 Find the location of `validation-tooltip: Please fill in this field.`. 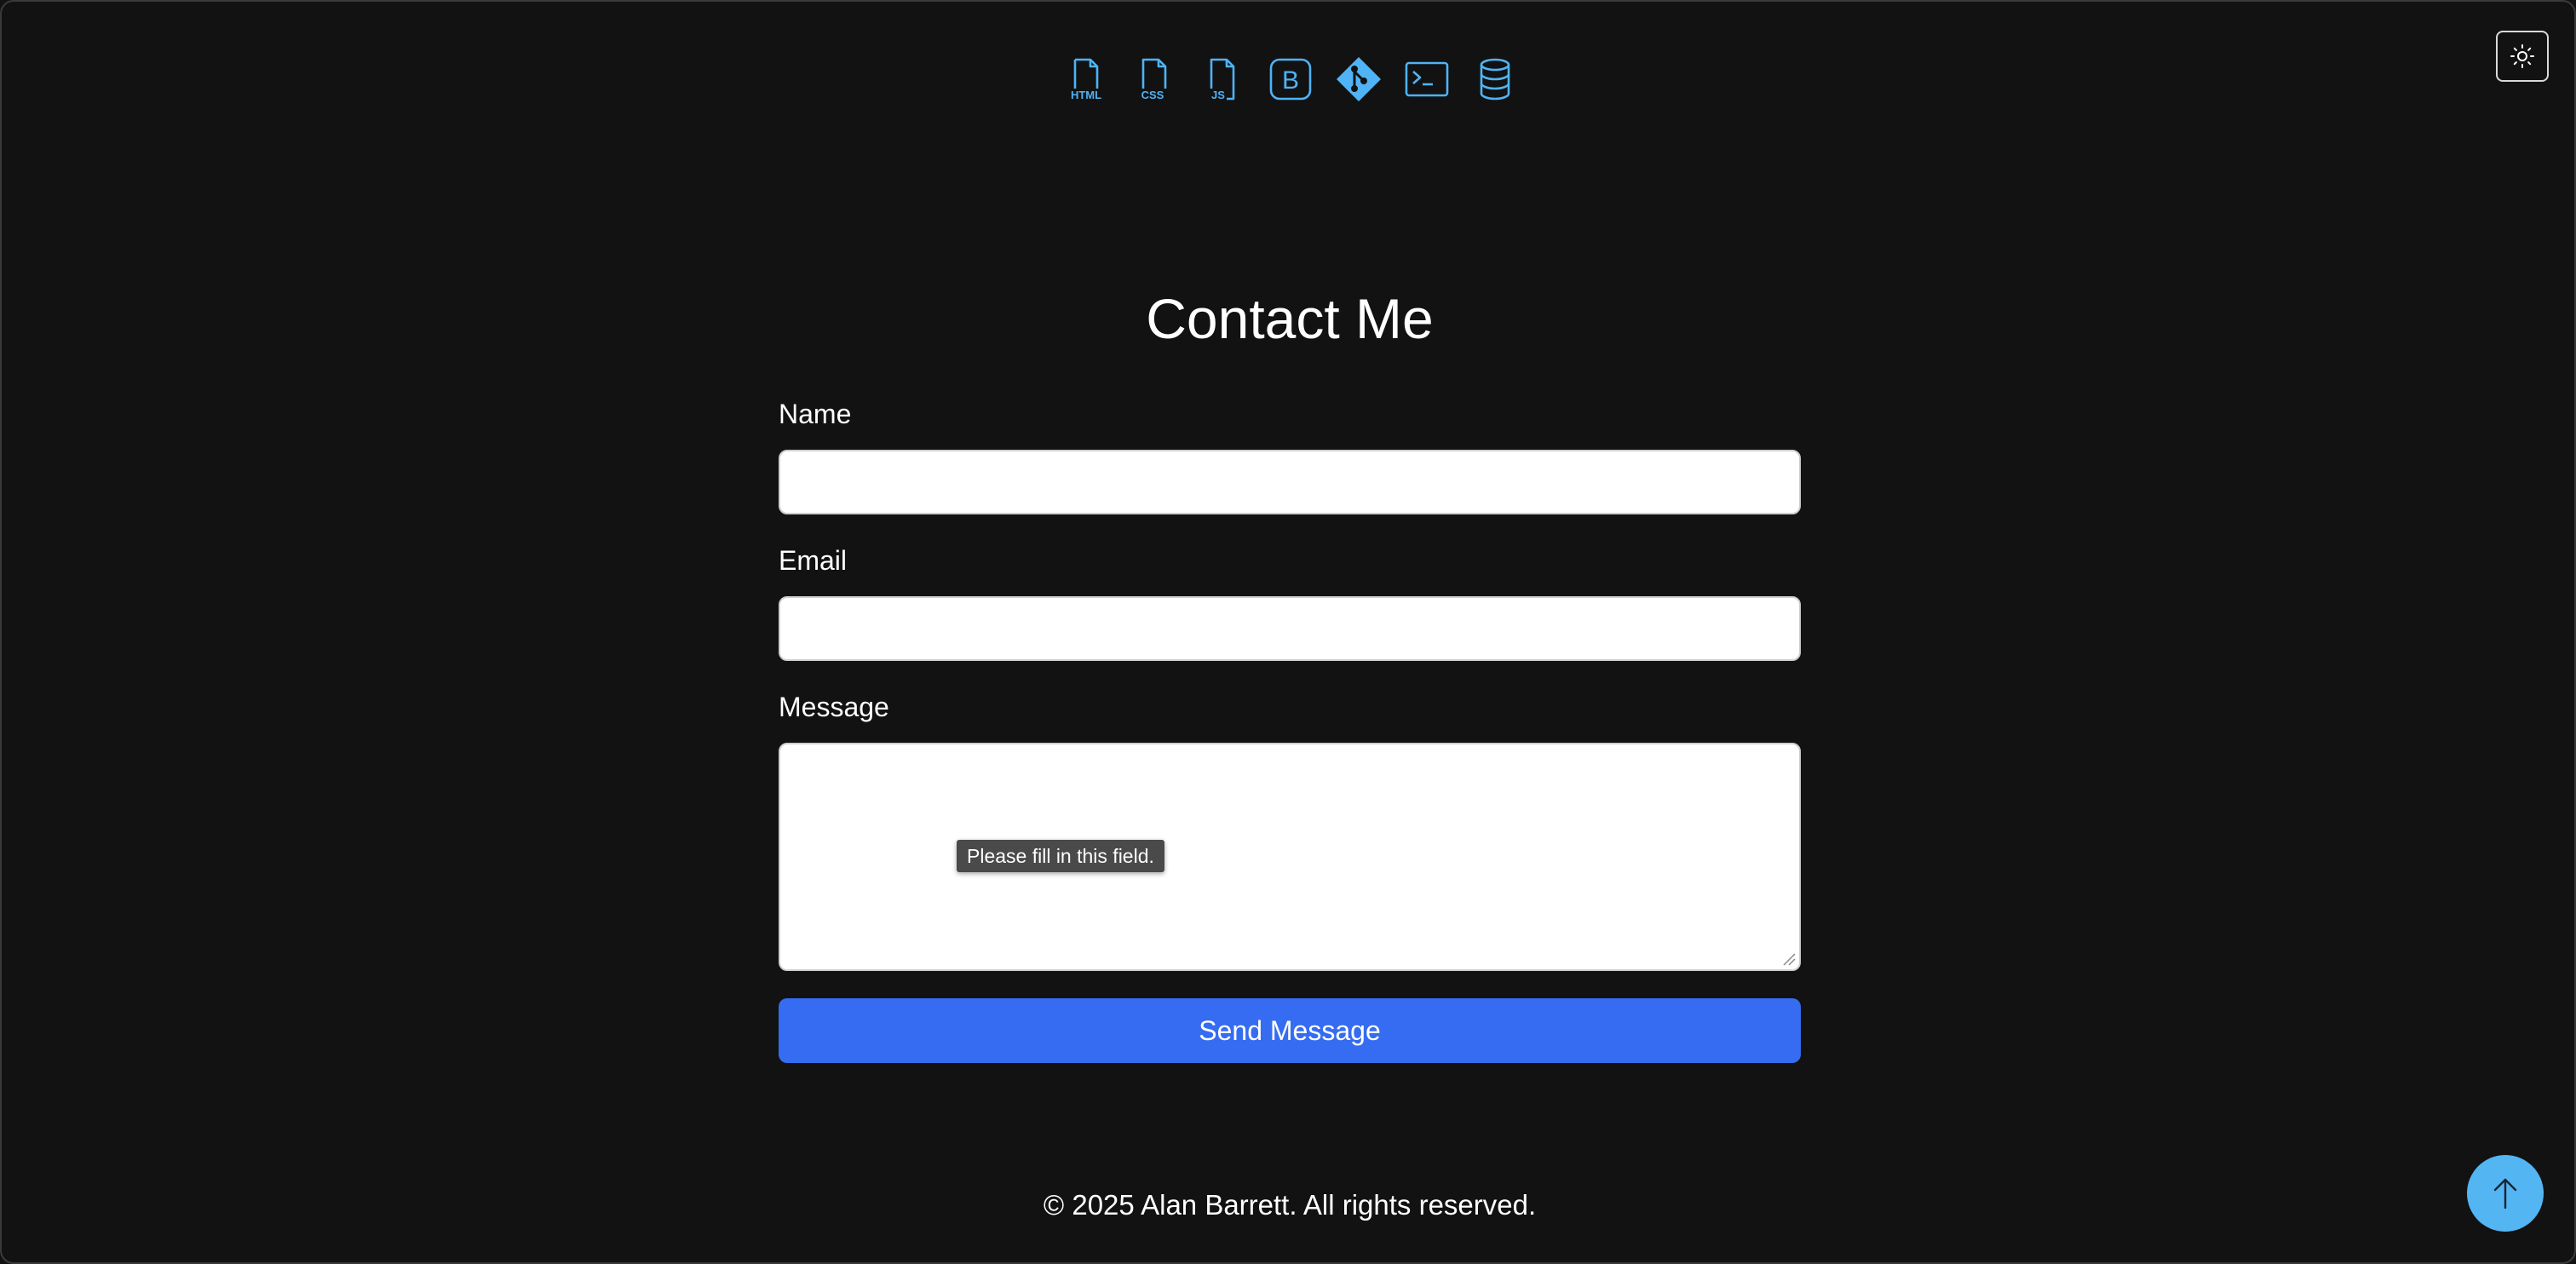

validation-tooltip: Please fill in this field. is located at coordinates (1060, 856).